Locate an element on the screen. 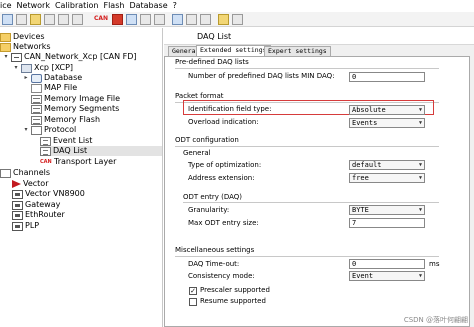  menu-item-file: ice is located at coordinates (7, 6).